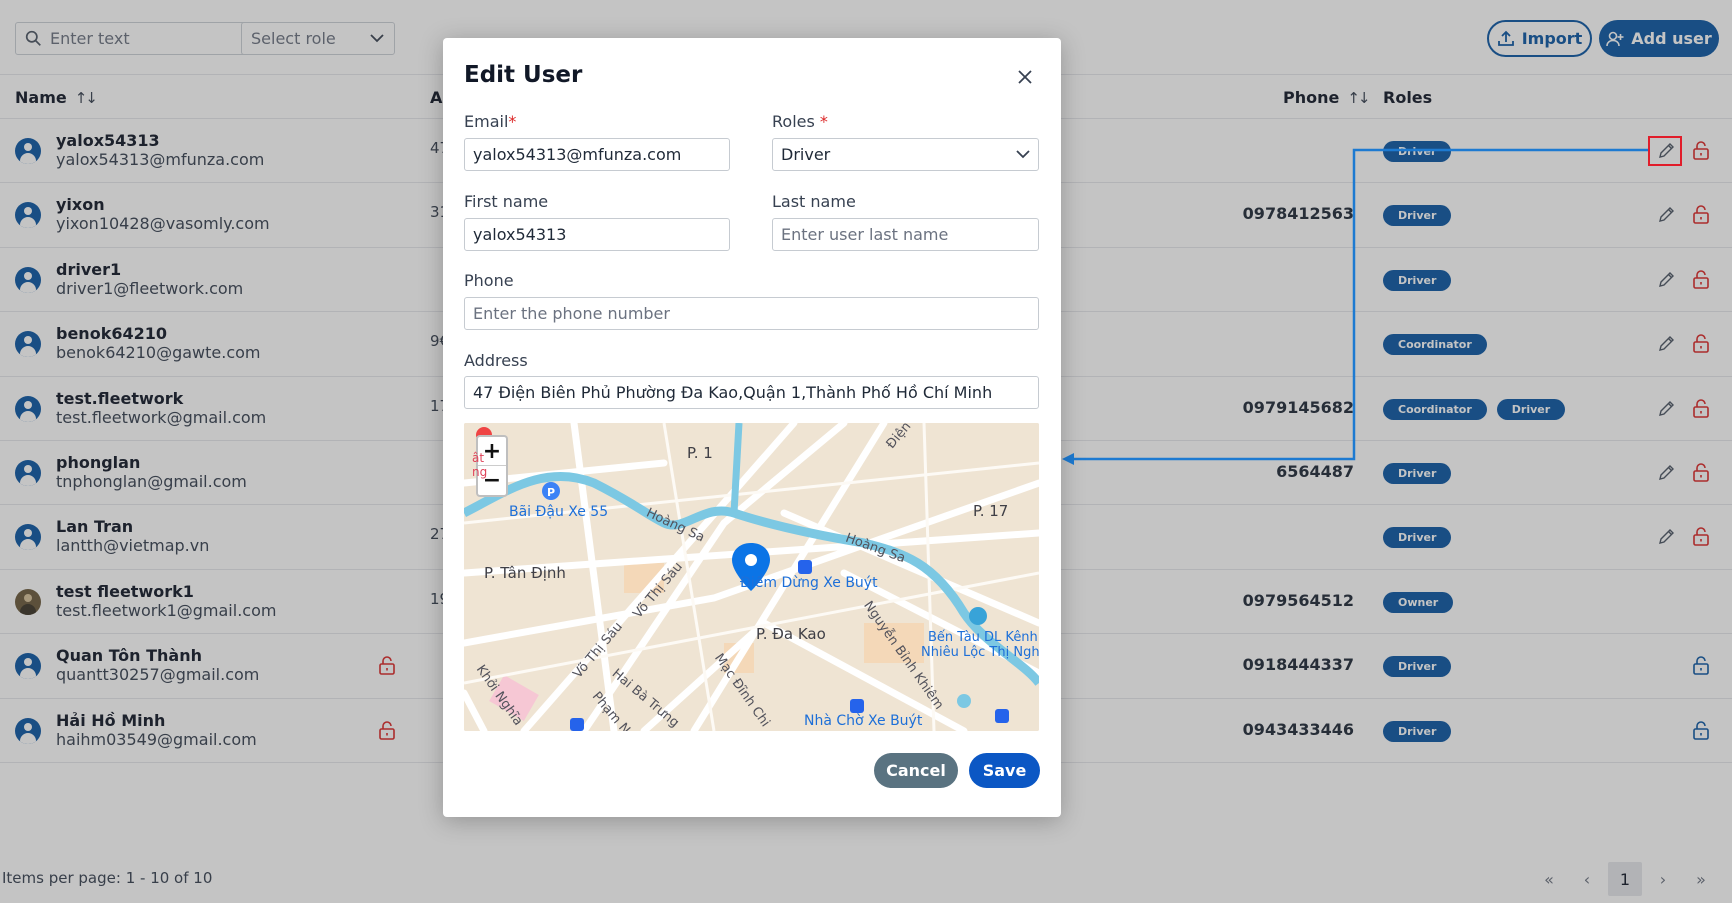  Describe the element at coordinates (905, 154) in the screenshot. I see `roles-select: Driver` at that location.